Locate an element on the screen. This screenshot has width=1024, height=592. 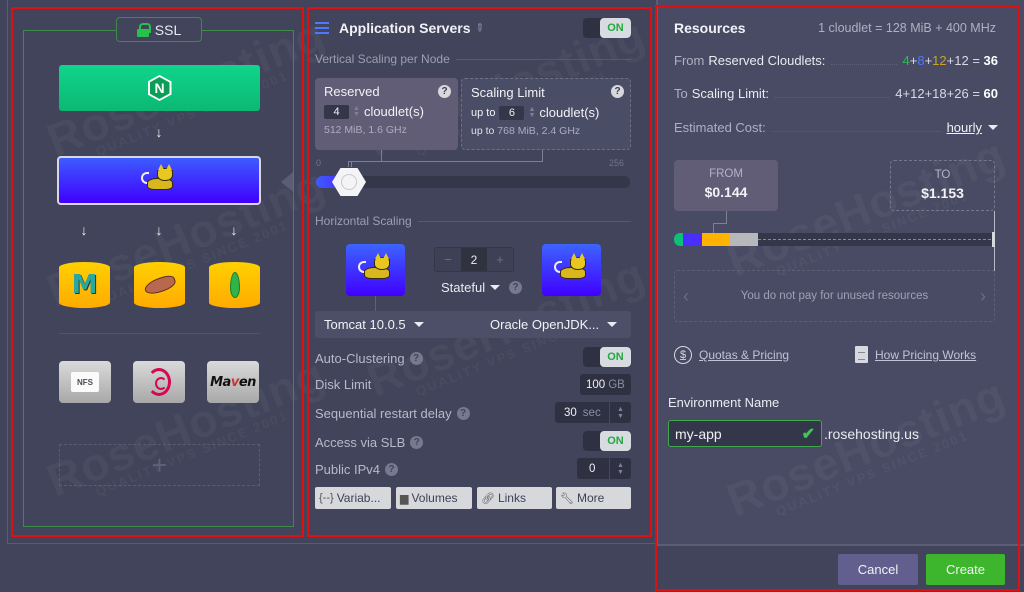
slider-min-label: 0 is located at coordinates (319, 163).